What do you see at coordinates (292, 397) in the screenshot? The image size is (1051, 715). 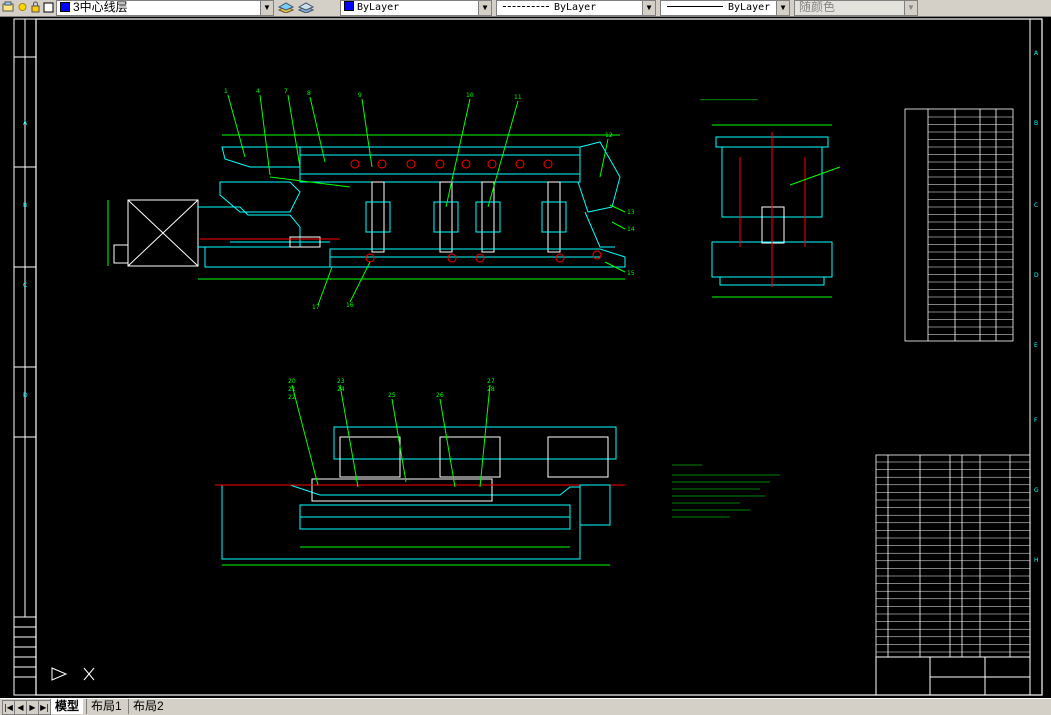 I see `svg-text: 22` at bounding box center [292, 397].